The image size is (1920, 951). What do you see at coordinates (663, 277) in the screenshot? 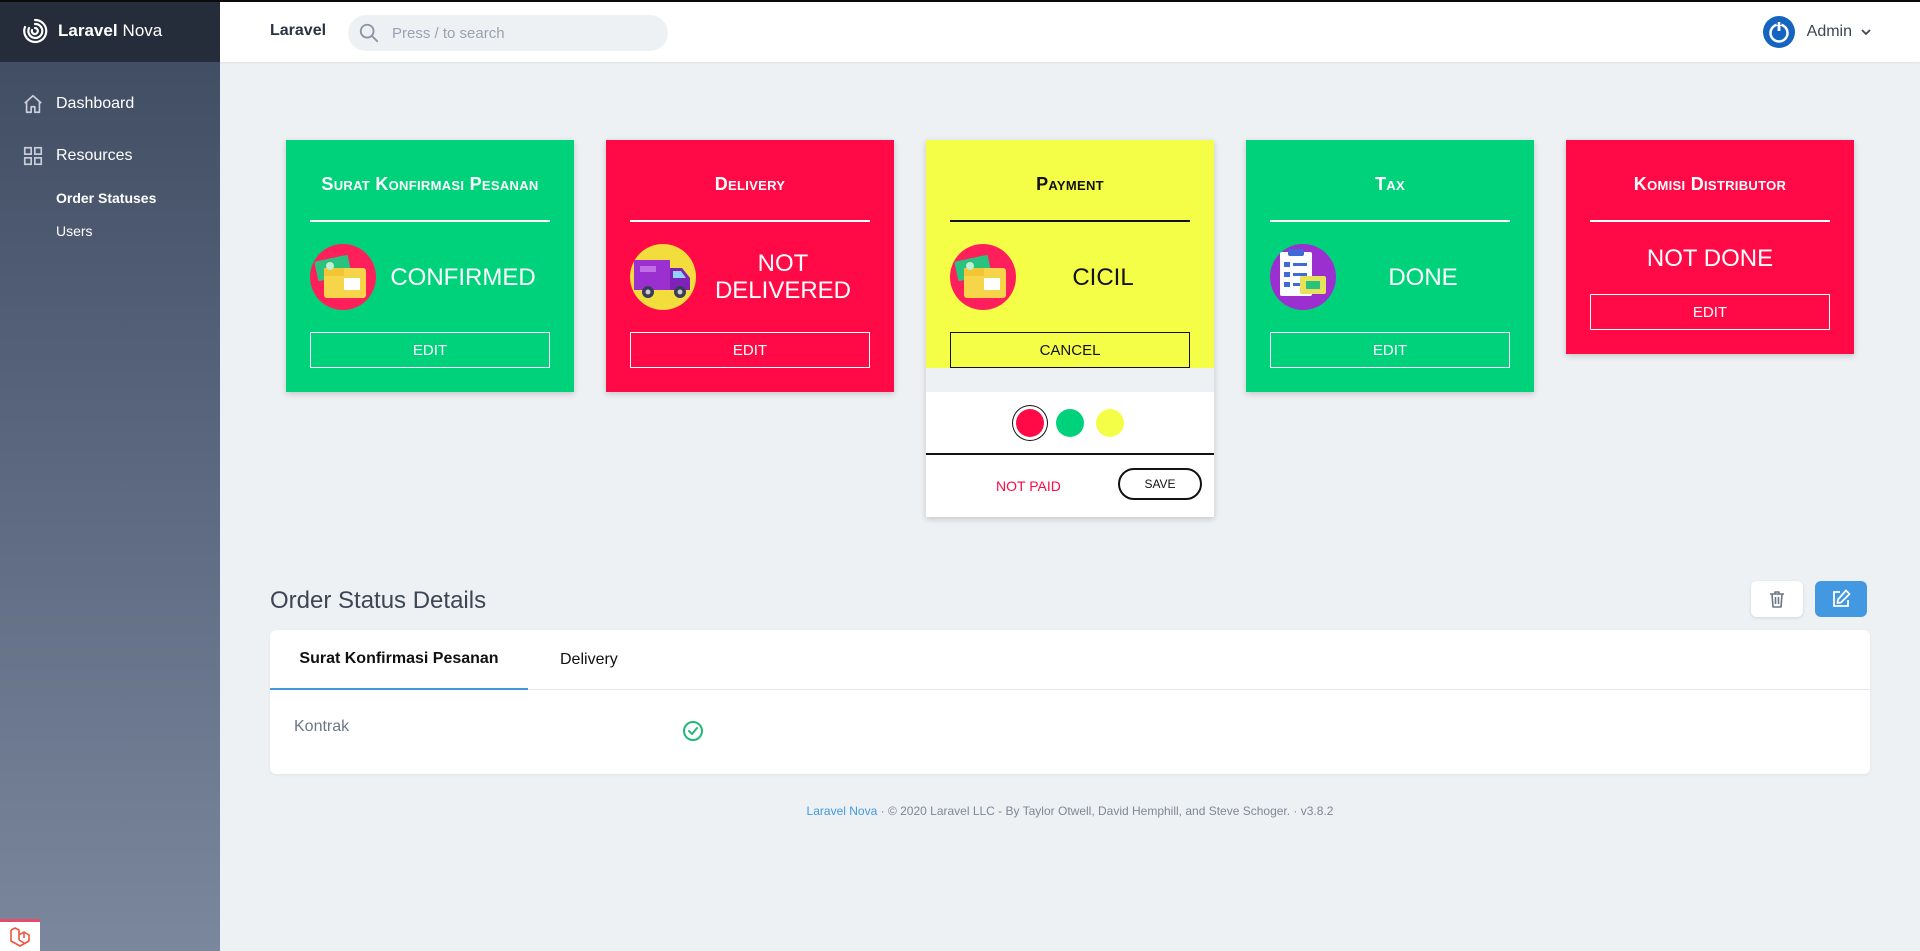
I see `delivery-truck-icon` at bounding box center [663, 277].